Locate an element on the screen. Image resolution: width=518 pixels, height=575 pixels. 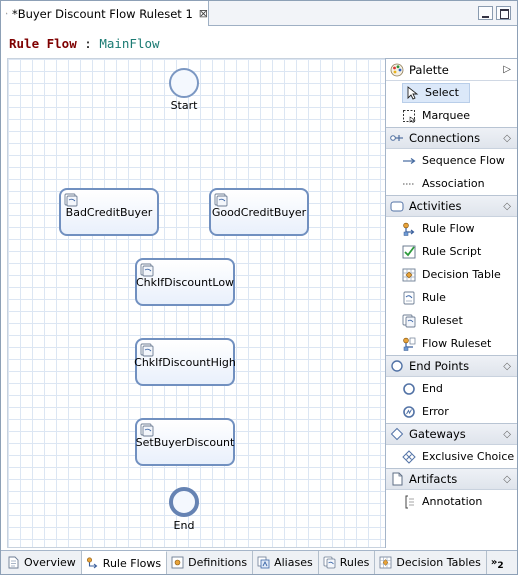
tool-decision-table-label: Decision Table is located at coordinates (461, 274).